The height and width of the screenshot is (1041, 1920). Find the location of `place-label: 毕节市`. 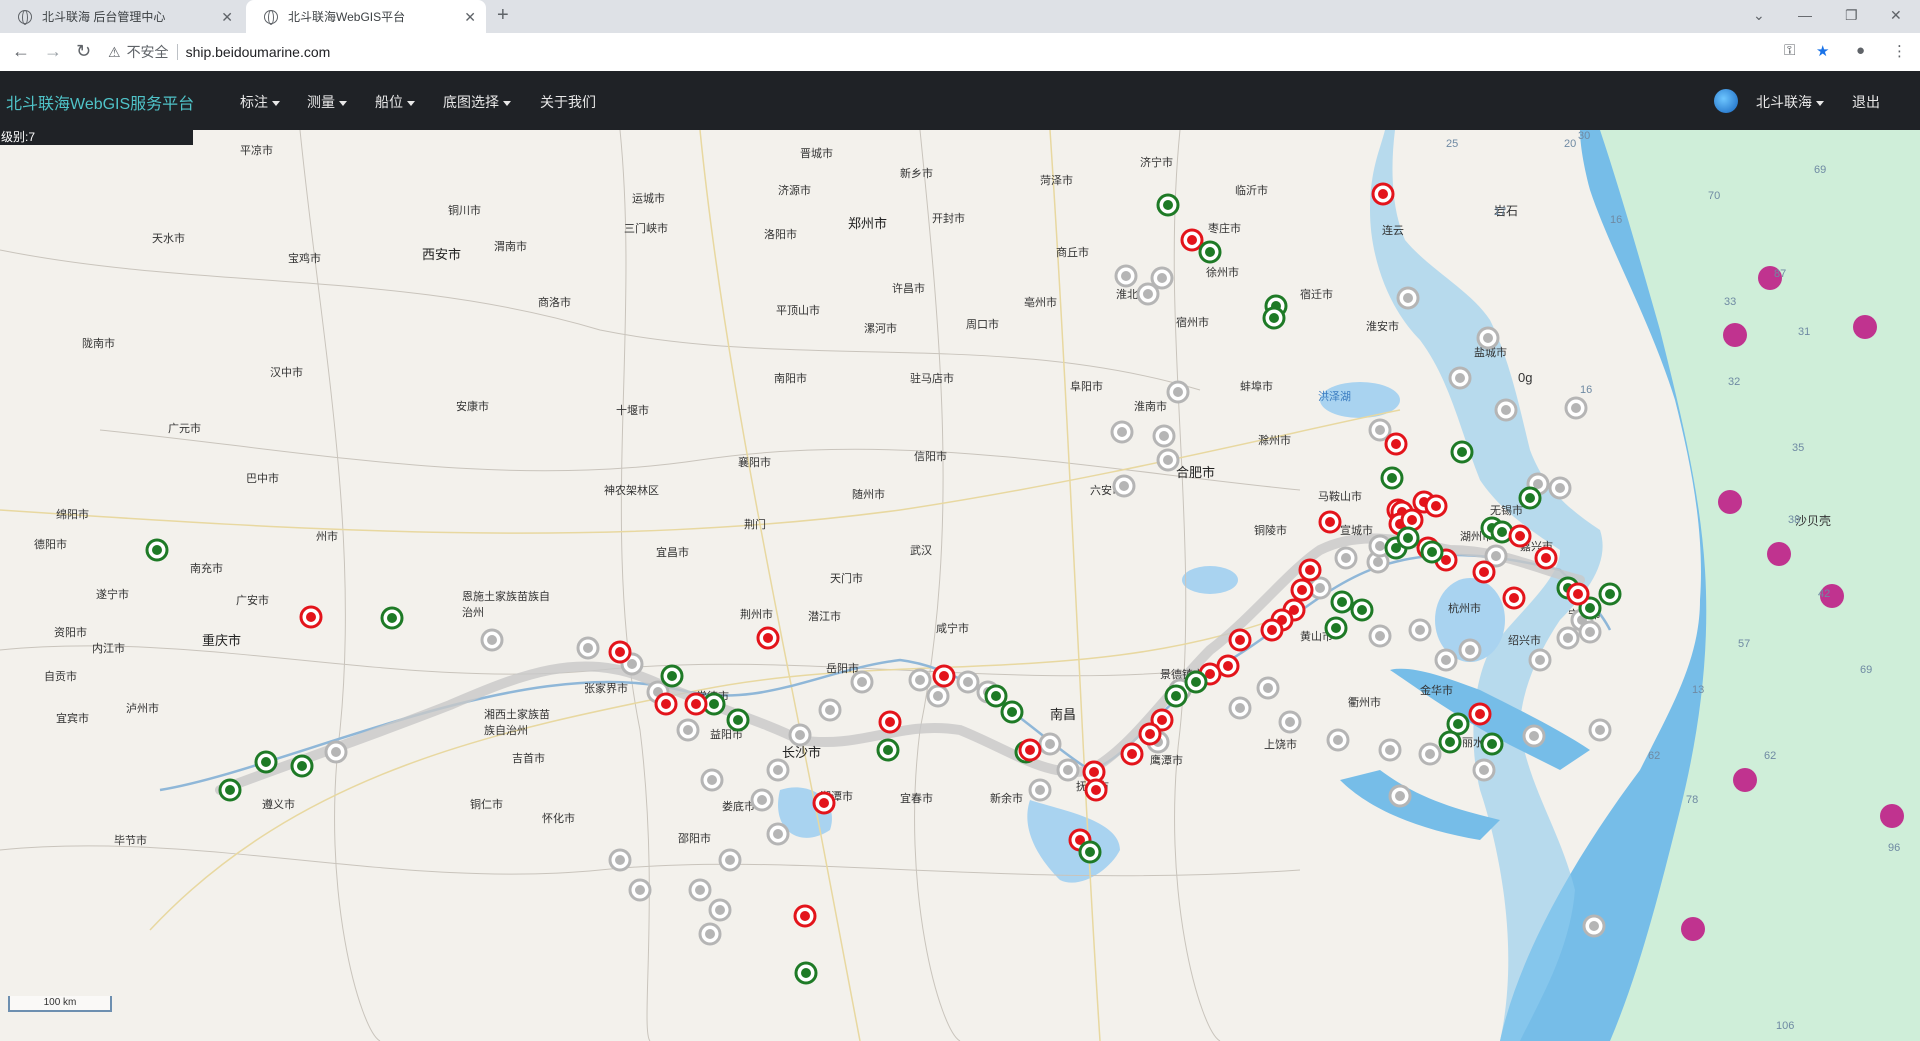

place-label: 毕节市 is located at coordinates (130, 841).